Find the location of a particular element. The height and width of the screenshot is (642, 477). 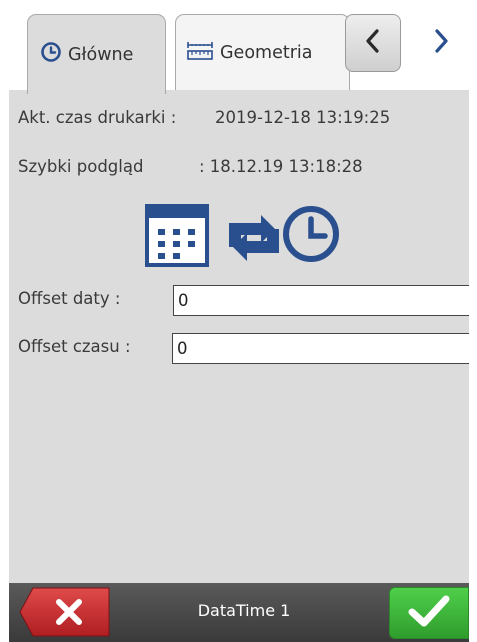

datetime-icons is located at coordinates (245, 235).